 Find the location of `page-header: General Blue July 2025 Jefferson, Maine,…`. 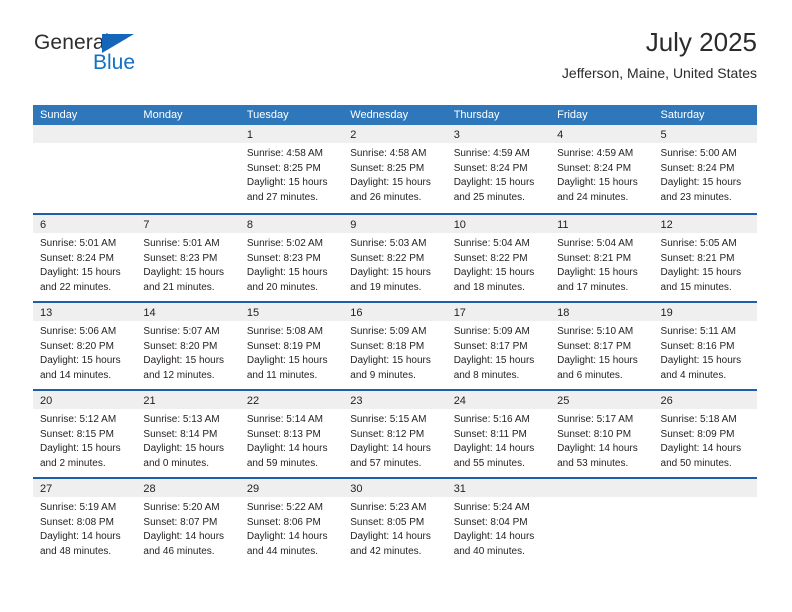

page-header: General Blue July 2025 Jefferson, Maine,… is located at coordinates (395, 63).